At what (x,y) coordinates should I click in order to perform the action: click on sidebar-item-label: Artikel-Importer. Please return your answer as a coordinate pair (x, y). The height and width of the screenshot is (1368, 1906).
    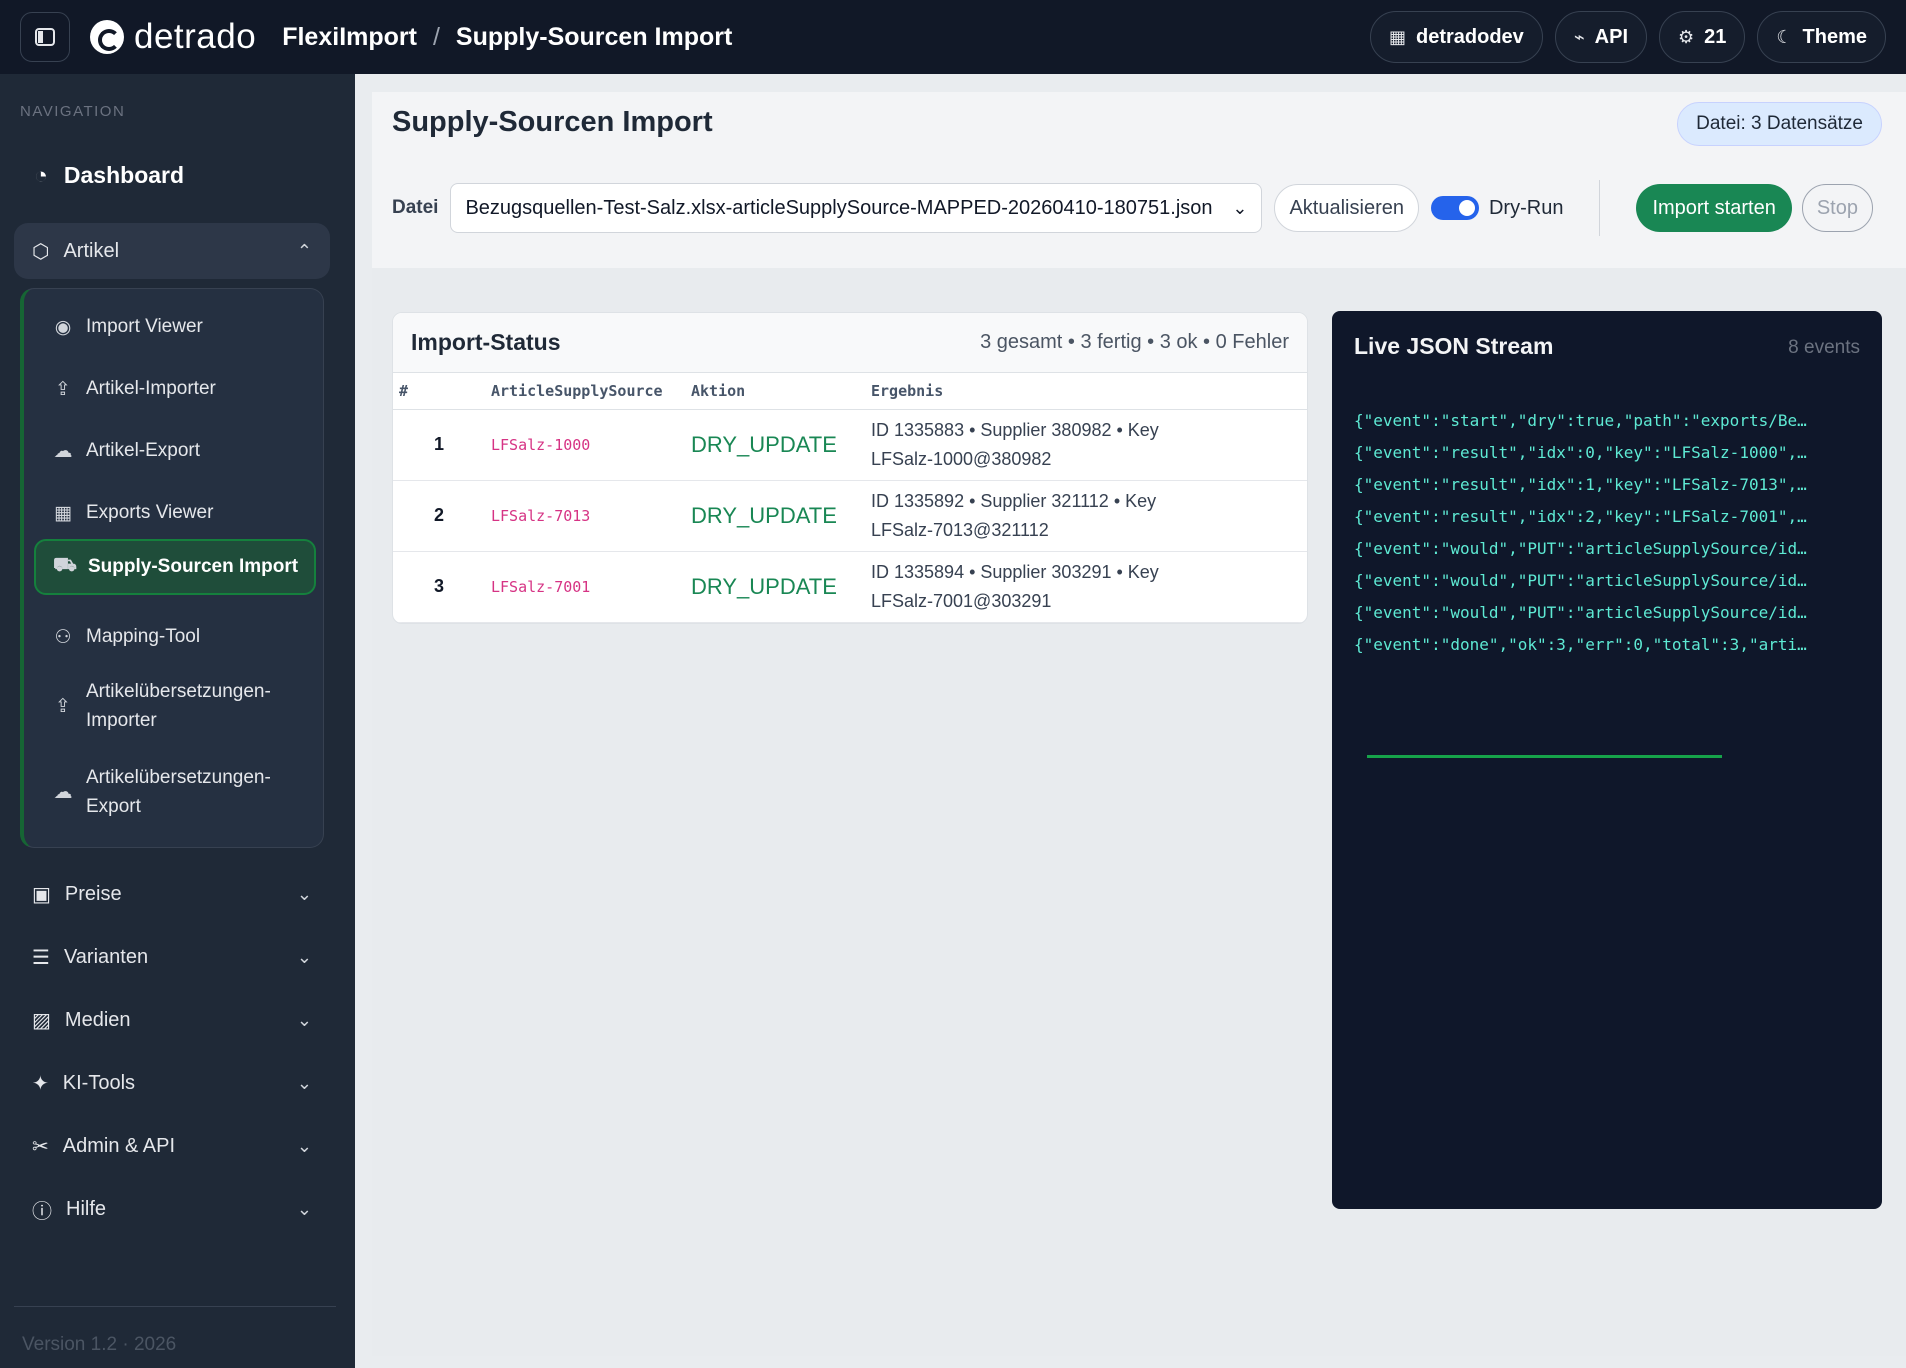
    Looking at the image, I should click on (151, 388).